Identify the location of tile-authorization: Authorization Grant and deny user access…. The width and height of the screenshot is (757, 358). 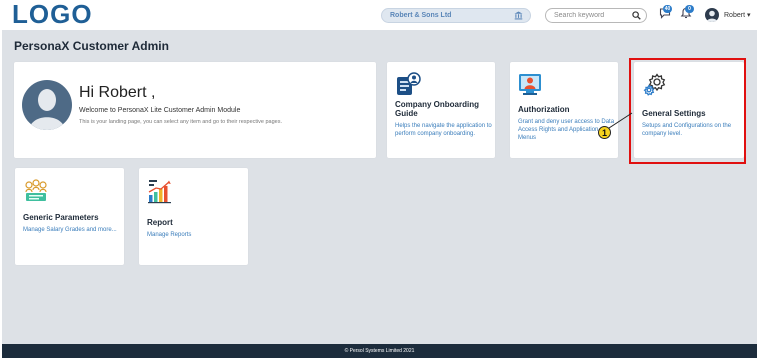
(564, 110).